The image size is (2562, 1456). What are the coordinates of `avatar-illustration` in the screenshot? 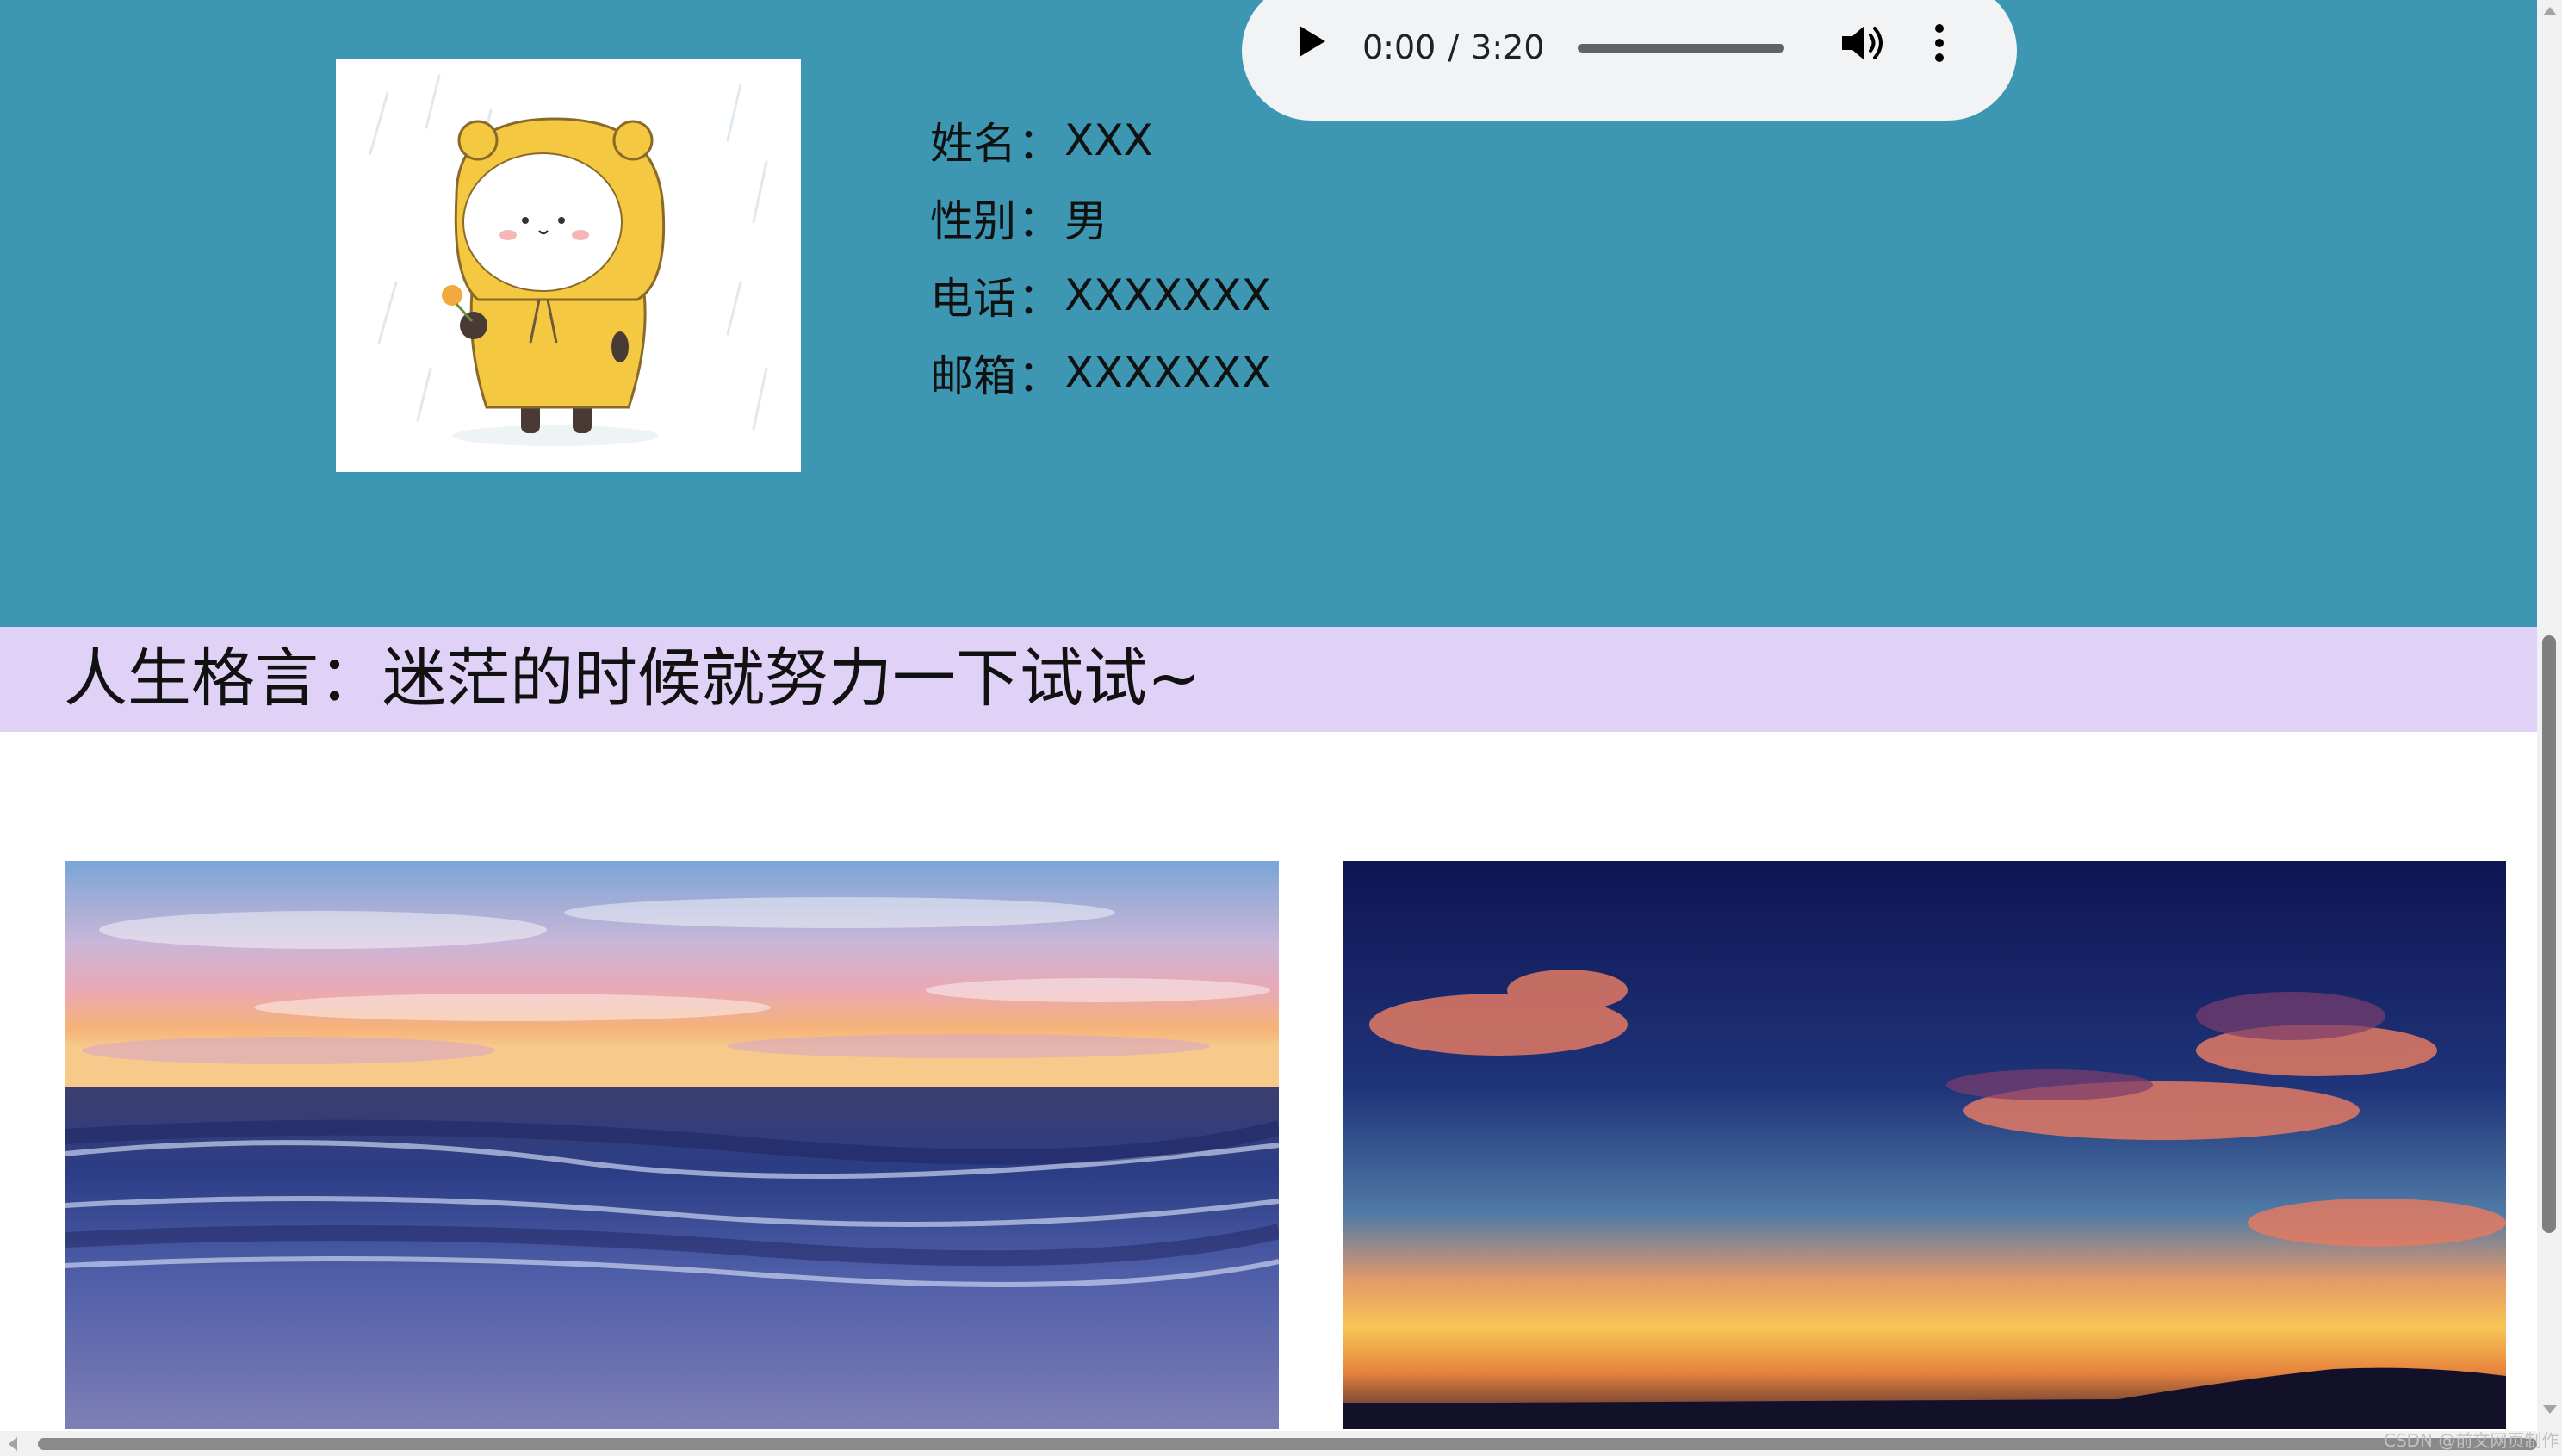 It's located at (568, 266).